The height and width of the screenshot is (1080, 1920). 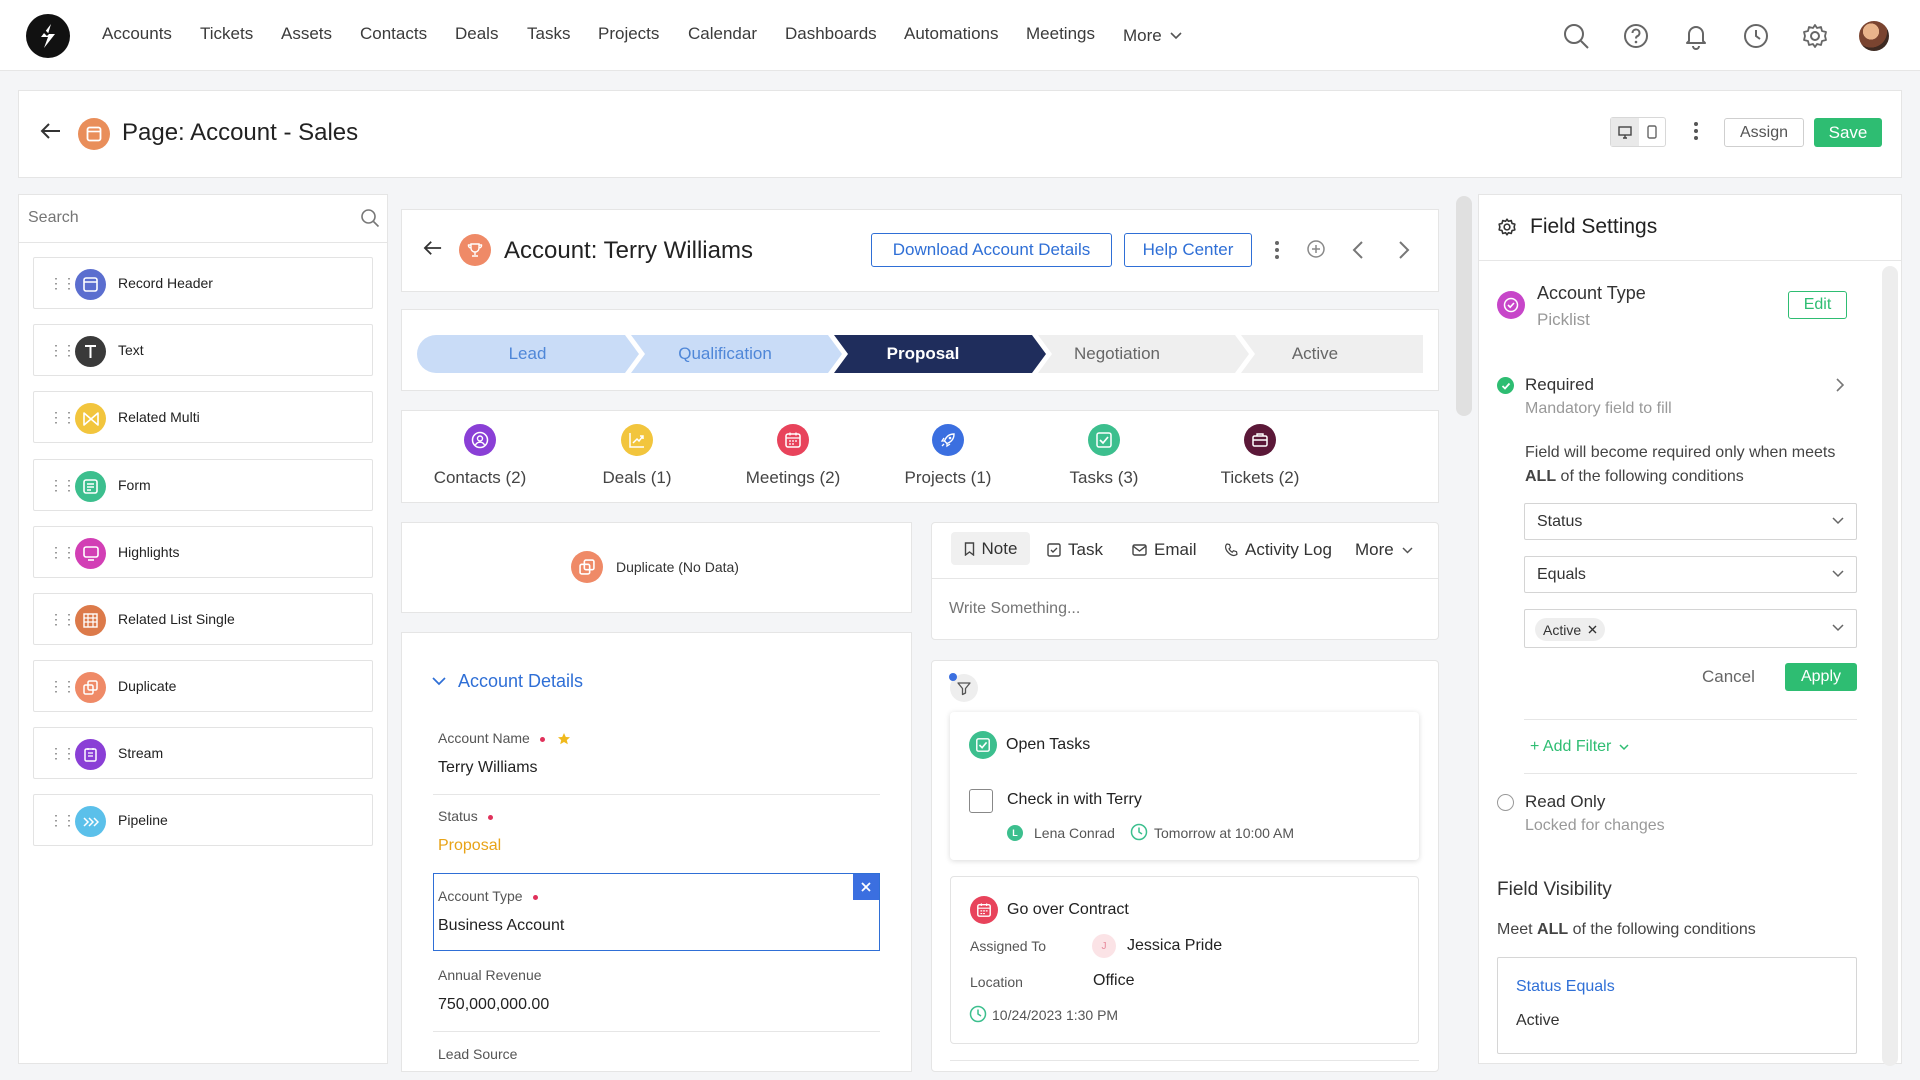 I want to click on nav-automations: Automations, so click(x=951, y=34).